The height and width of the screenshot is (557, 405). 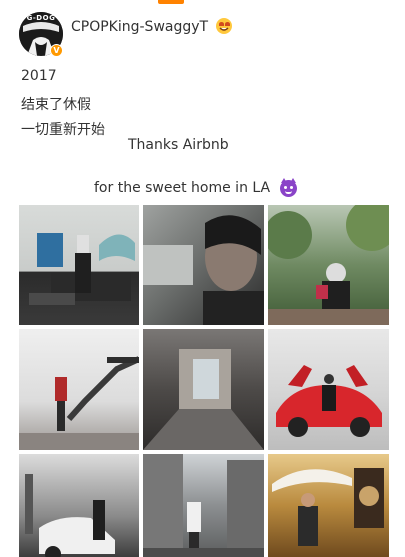 What do you see at coordinates (63, 130) in the screenshot?
I see `post-line-restart: 一切重新开始` at bounding box center [63, 130].